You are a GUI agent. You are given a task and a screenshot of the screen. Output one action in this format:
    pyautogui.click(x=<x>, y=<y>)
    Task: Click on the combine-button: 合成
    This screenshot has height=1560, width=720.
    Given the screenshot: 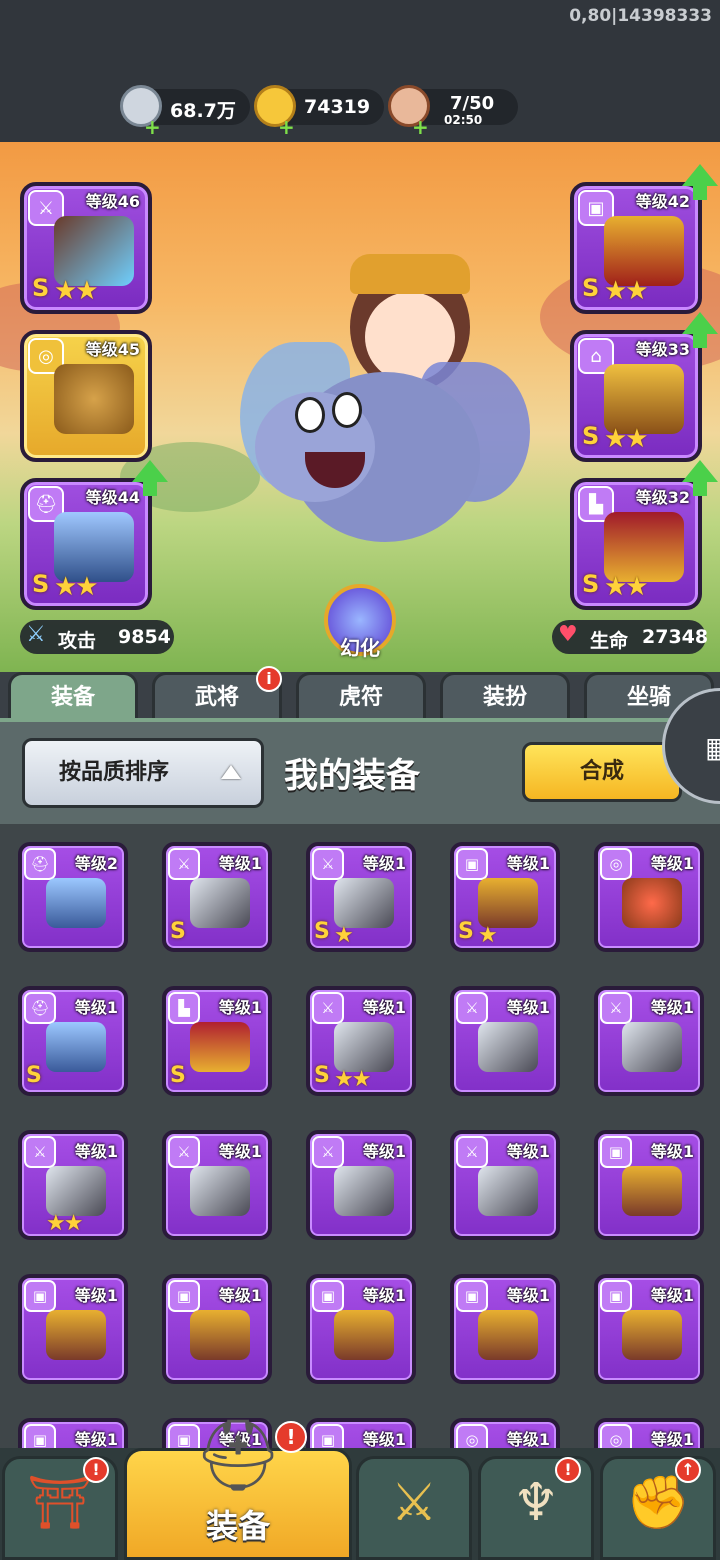 What is the action you would take?
    pyautogui.click(x=602, y=772)
    